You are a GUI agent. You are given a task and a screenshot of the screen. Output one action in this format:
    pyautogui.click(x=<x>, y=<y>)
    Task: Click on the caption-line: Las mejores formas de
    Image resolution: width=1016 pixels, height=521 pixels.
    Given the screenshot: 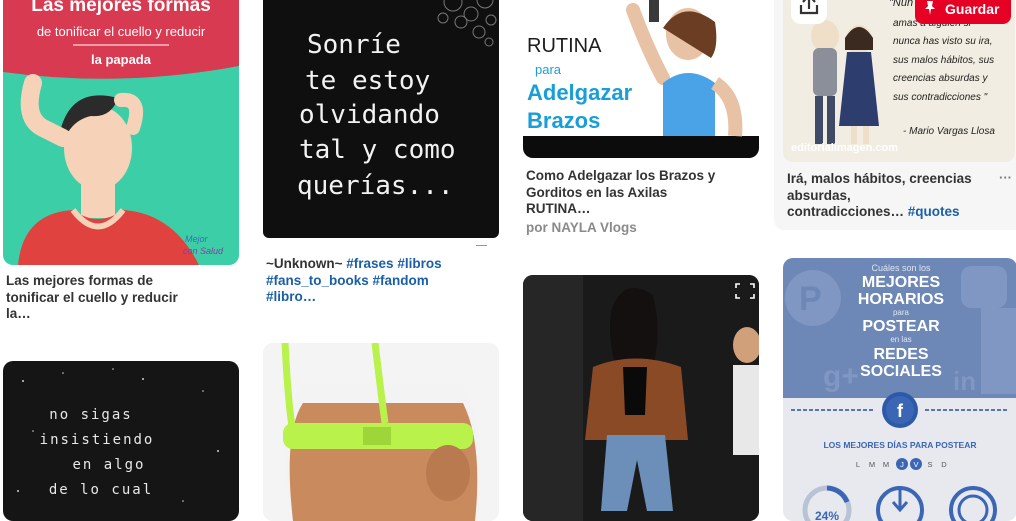 What is the action you would take?
    pyautogui.click(x=80, y=280)
    